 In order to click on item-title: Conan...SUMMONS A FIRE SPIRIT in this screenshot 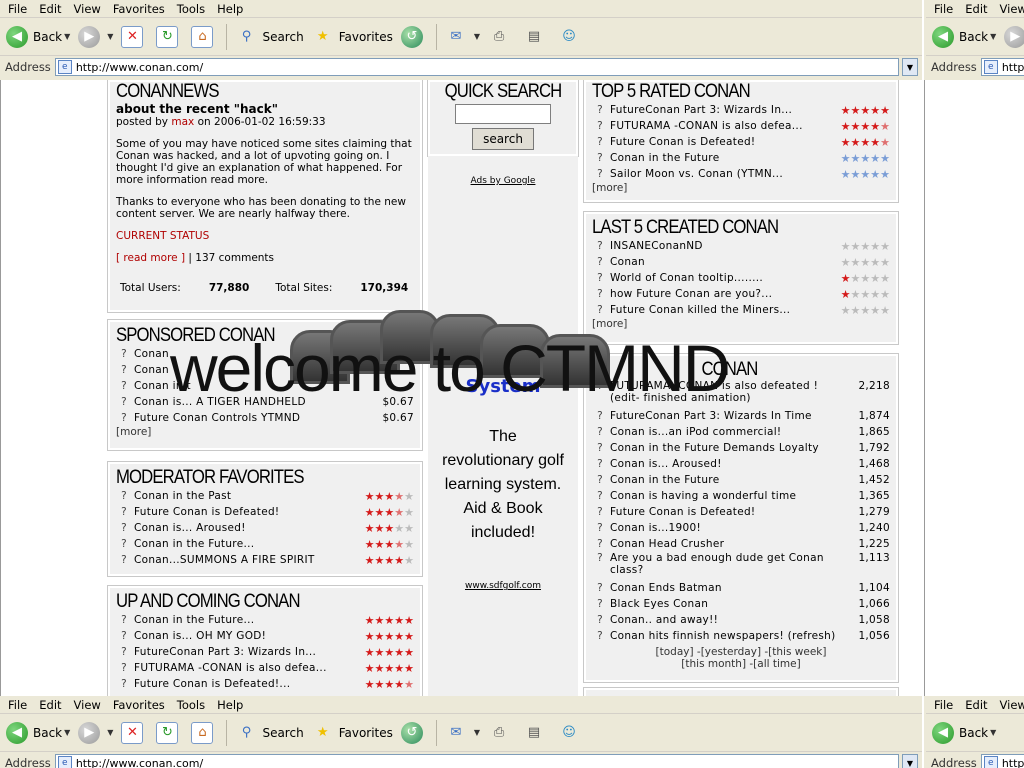, I will do `click(246, 560)`.